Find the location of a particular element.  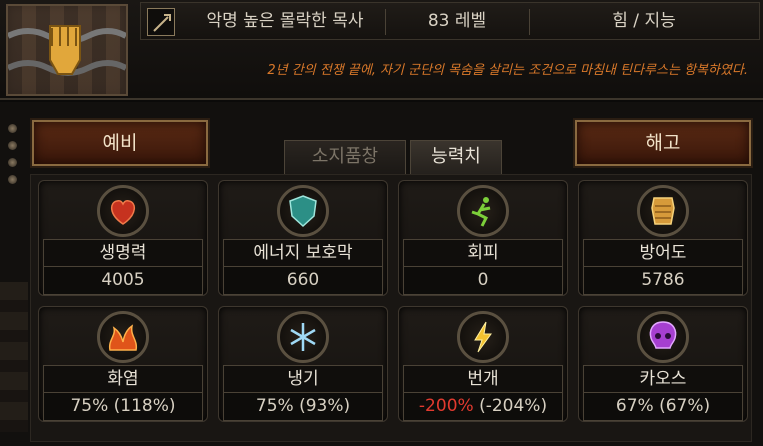

info-row: 악명 높은 몰락한 목사 83 레벨 힘 / 지능 is located at coordinates (450, 21).